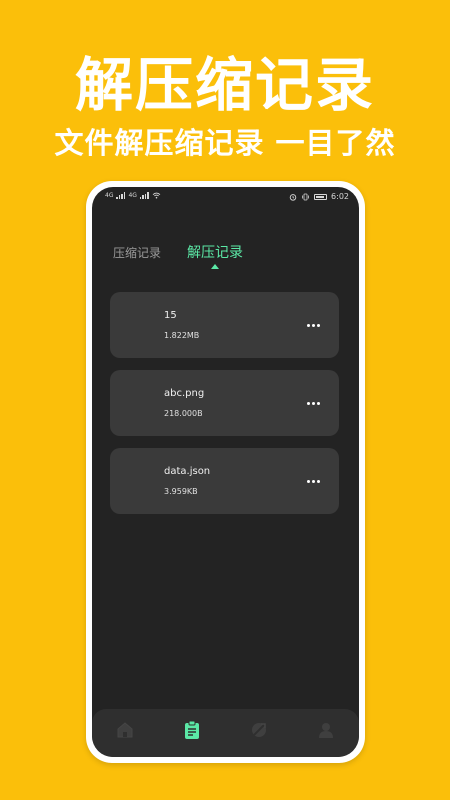 This screenshot has height=800, width=450. I want to click on battery-icon, so click(321, 196).